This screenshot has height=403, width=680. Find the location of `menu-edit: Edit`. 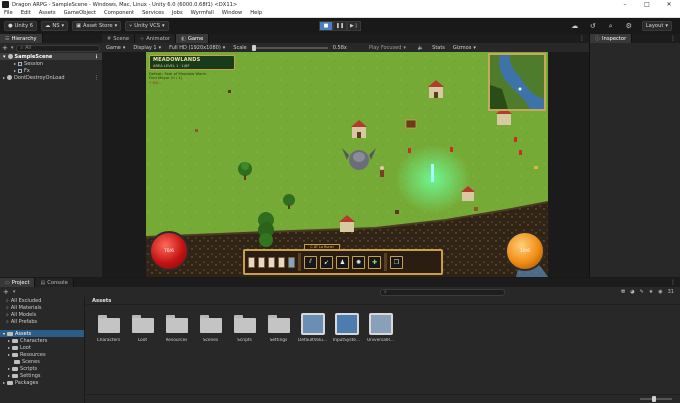

menu-edit: Edit is located at coordinates (26, 13).